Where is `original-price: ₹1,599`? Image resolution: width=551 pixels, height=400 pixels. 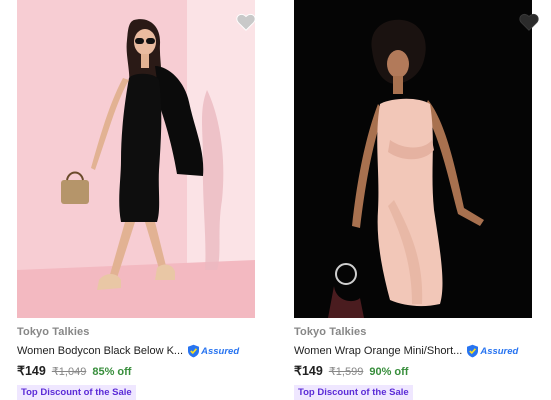 original-price: ₹1,599 is located at coordinates (346, 372).